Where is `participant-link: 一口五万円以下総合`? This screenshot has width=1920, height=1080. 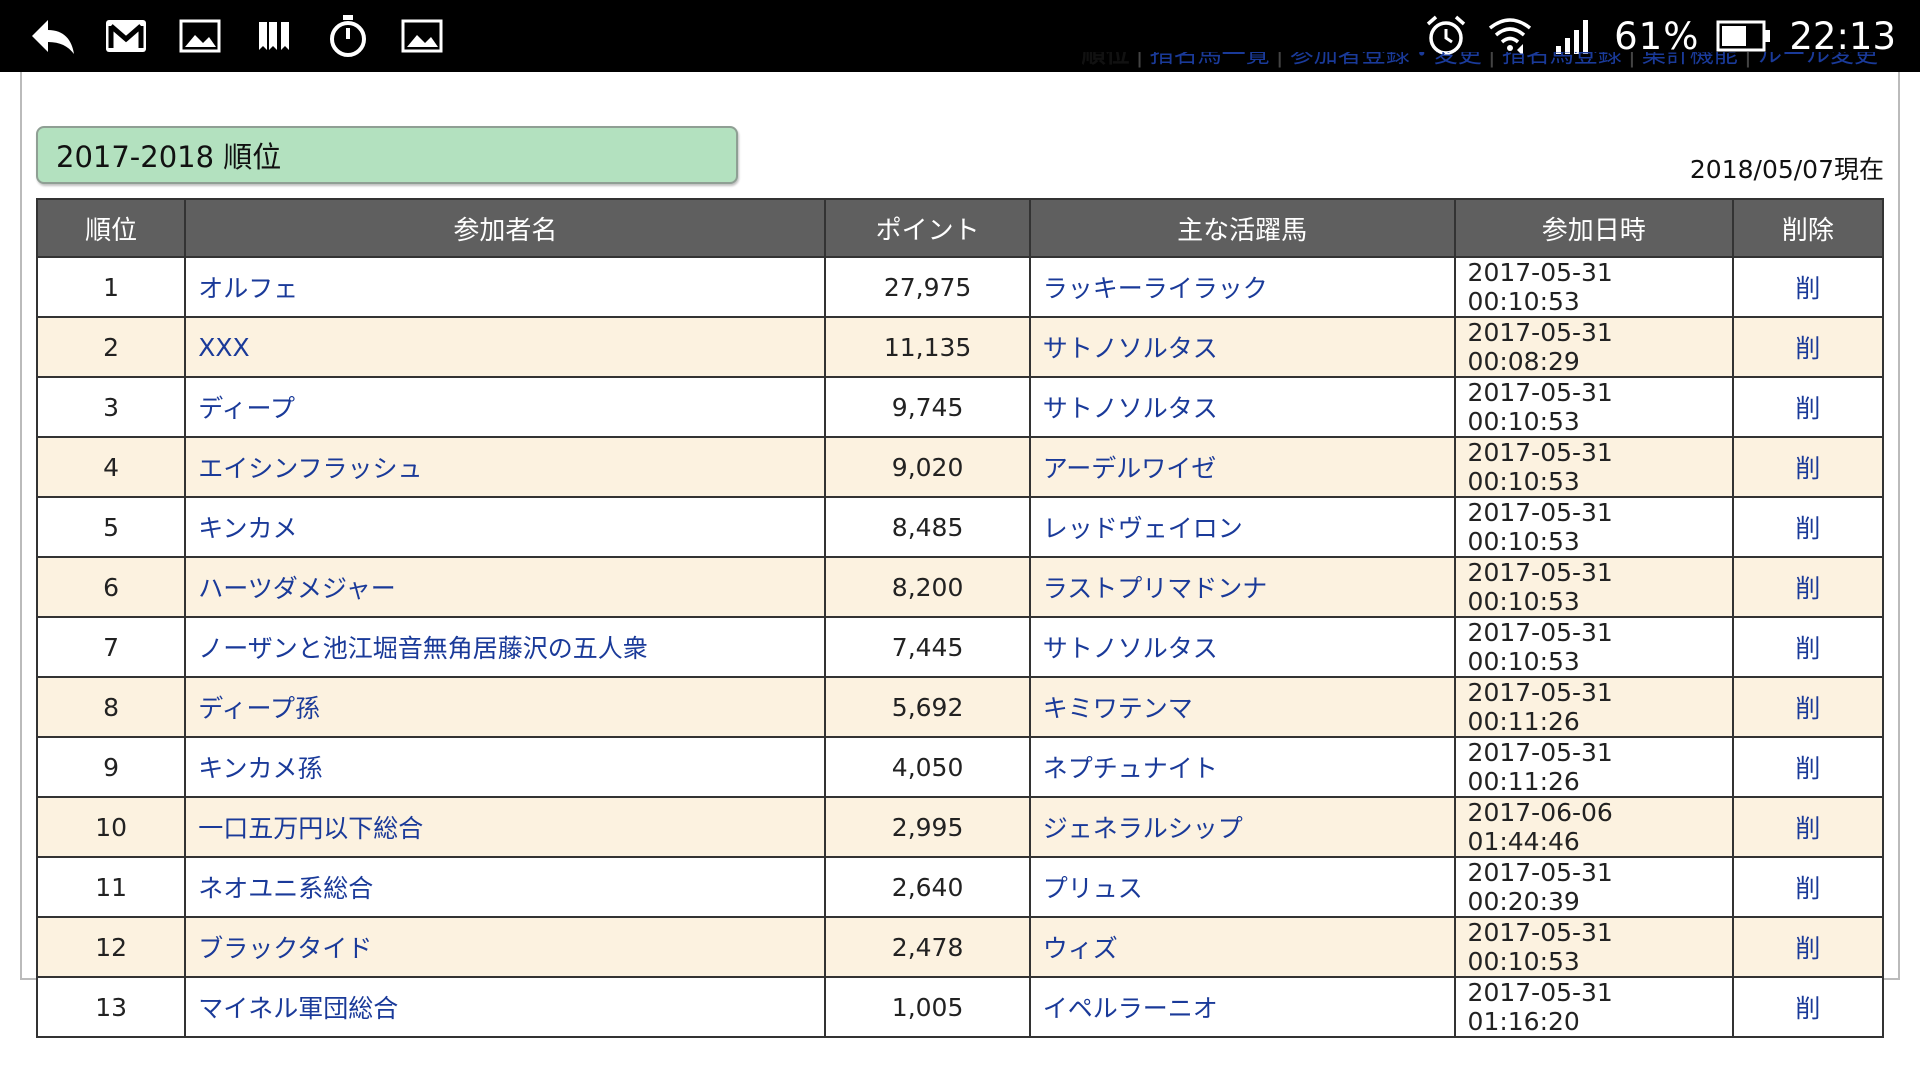 participant-link: 一口五万円以下総合 is located at coordinates (505, 827).